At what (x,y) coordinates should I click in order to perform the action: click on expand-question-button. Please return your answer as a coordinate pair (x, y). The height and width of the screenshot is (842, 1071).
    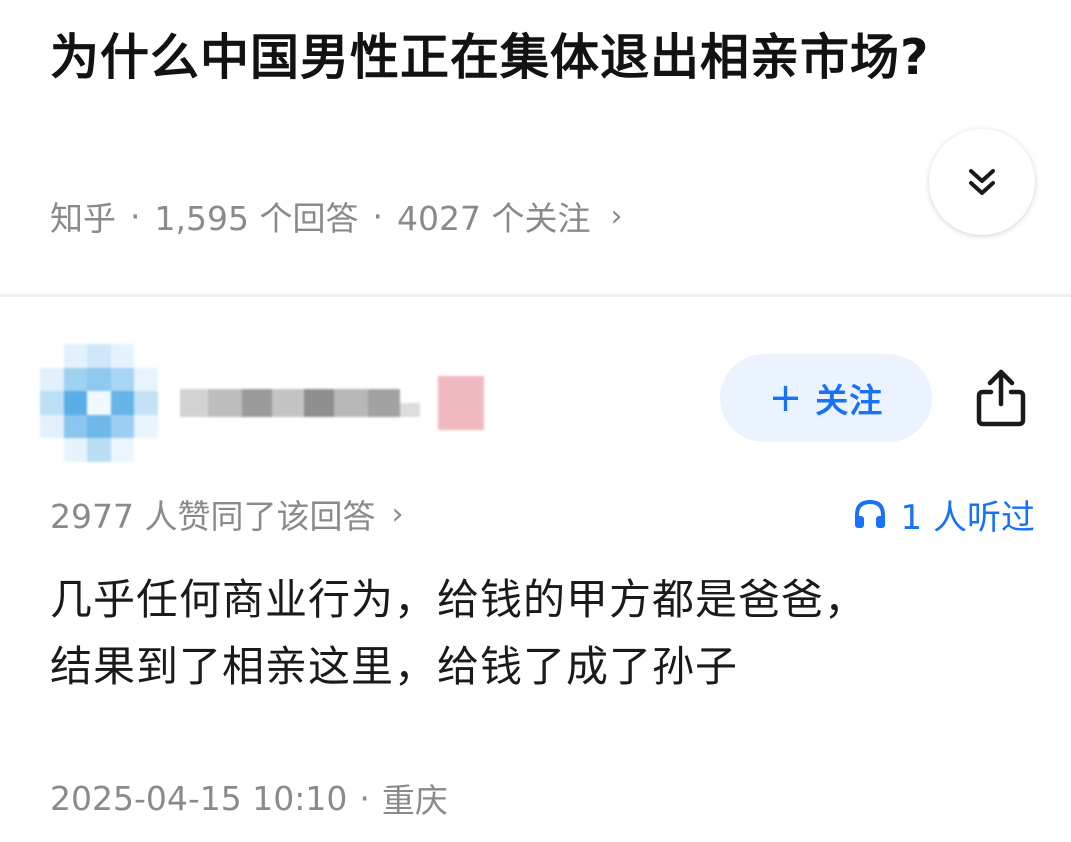
    Looking at the image, I should click on (982, 182).